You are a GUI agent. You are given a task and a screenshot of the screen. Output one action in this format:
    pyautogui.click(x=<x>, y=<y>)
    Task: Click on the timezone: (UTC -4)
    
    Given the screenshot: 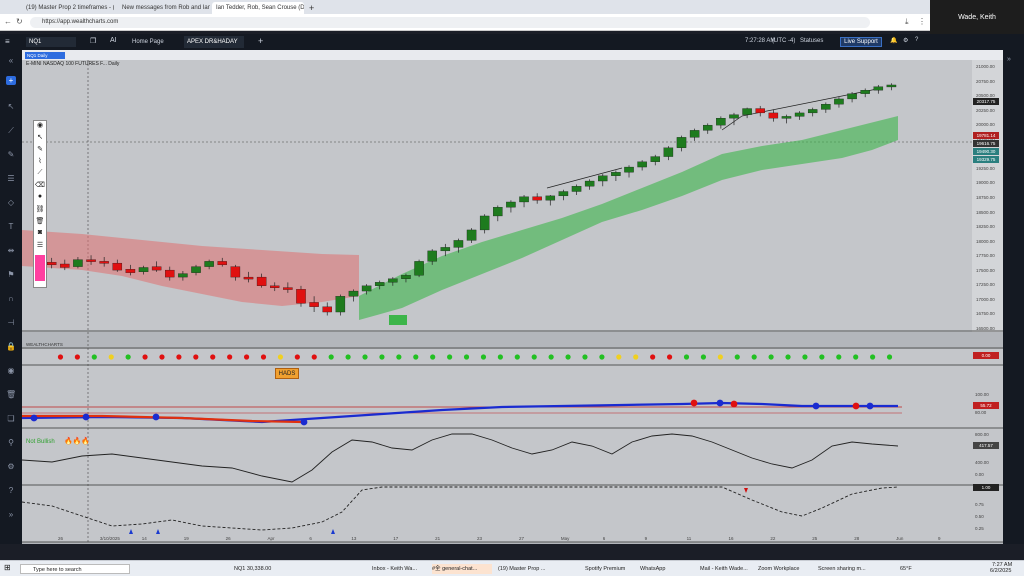 What is the action you would take?
    pyautogui.click(x=783, y=41)
    